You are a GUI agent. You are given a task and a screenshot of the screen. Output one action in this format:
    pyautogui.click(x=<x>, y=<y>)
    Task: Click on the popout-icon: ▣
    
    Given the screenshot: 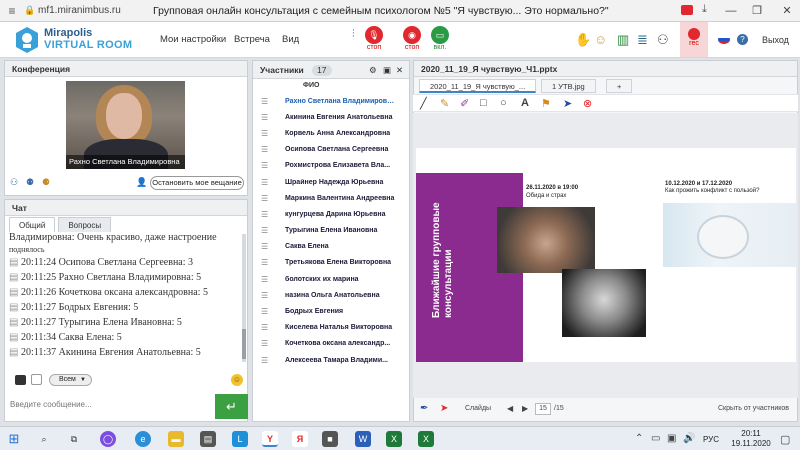 What is the action you would take?
    pyautogui.click(x=387, y=70)
    